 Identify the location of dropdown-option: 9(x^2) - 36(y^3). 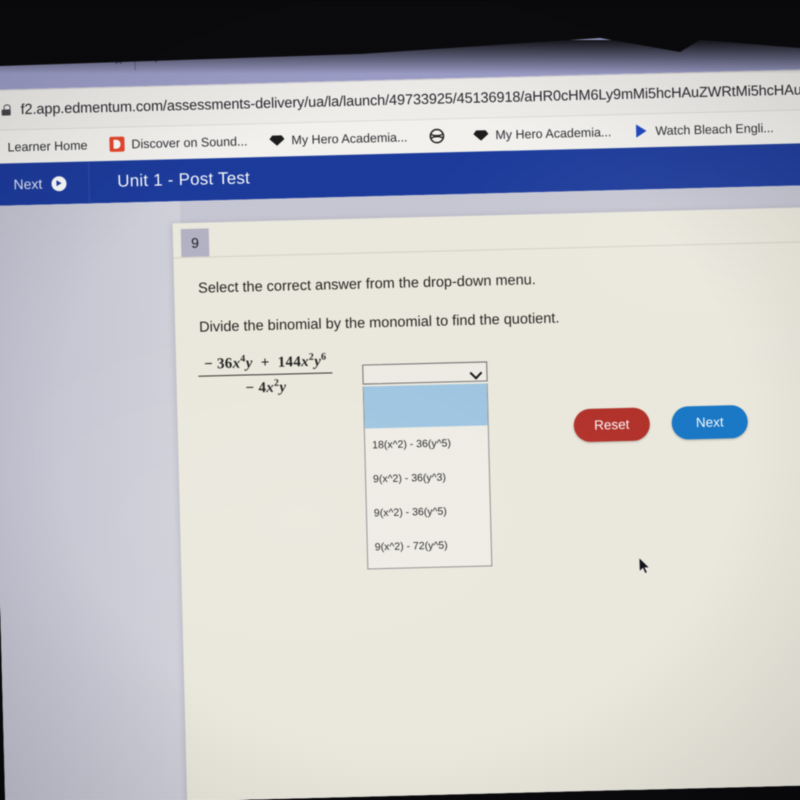
(428, 477).